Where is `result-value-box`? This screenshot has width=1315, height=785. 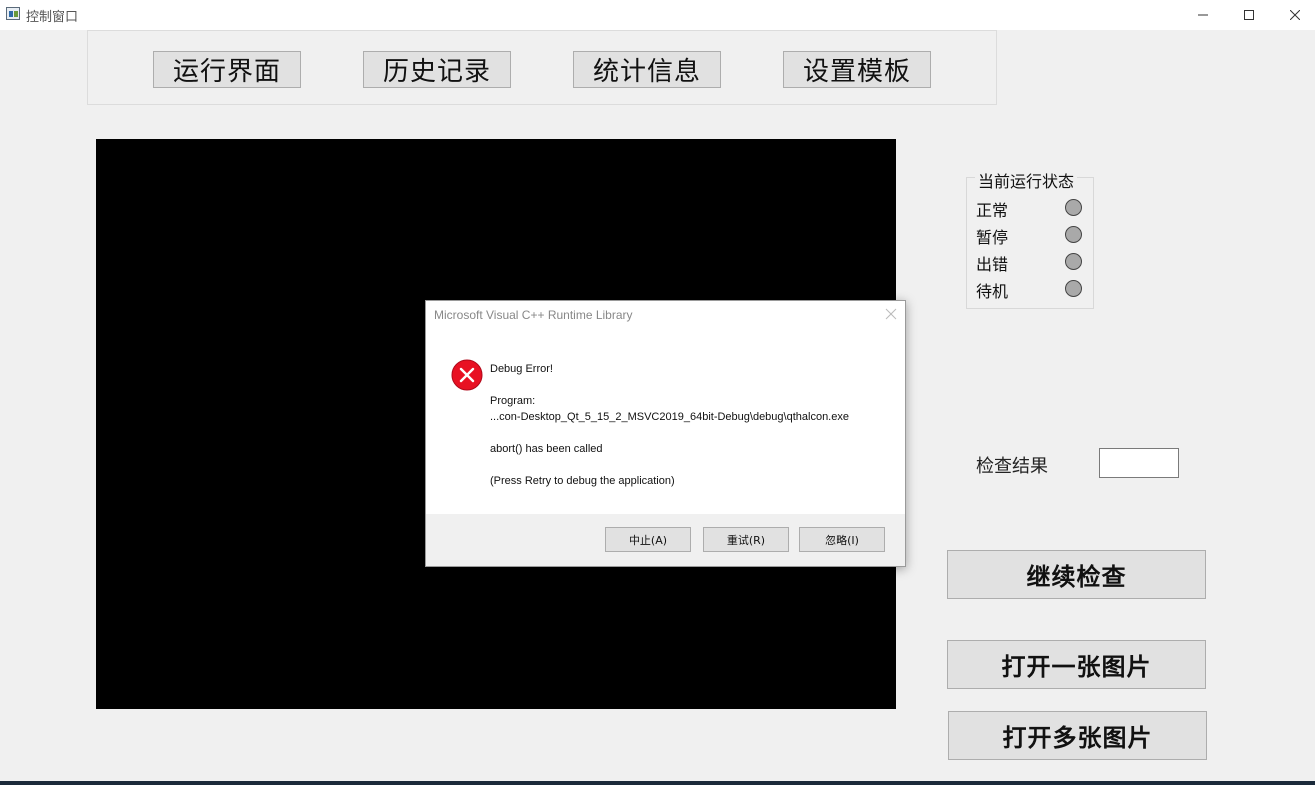 result-value-box is located at coordinates (1139, 463).